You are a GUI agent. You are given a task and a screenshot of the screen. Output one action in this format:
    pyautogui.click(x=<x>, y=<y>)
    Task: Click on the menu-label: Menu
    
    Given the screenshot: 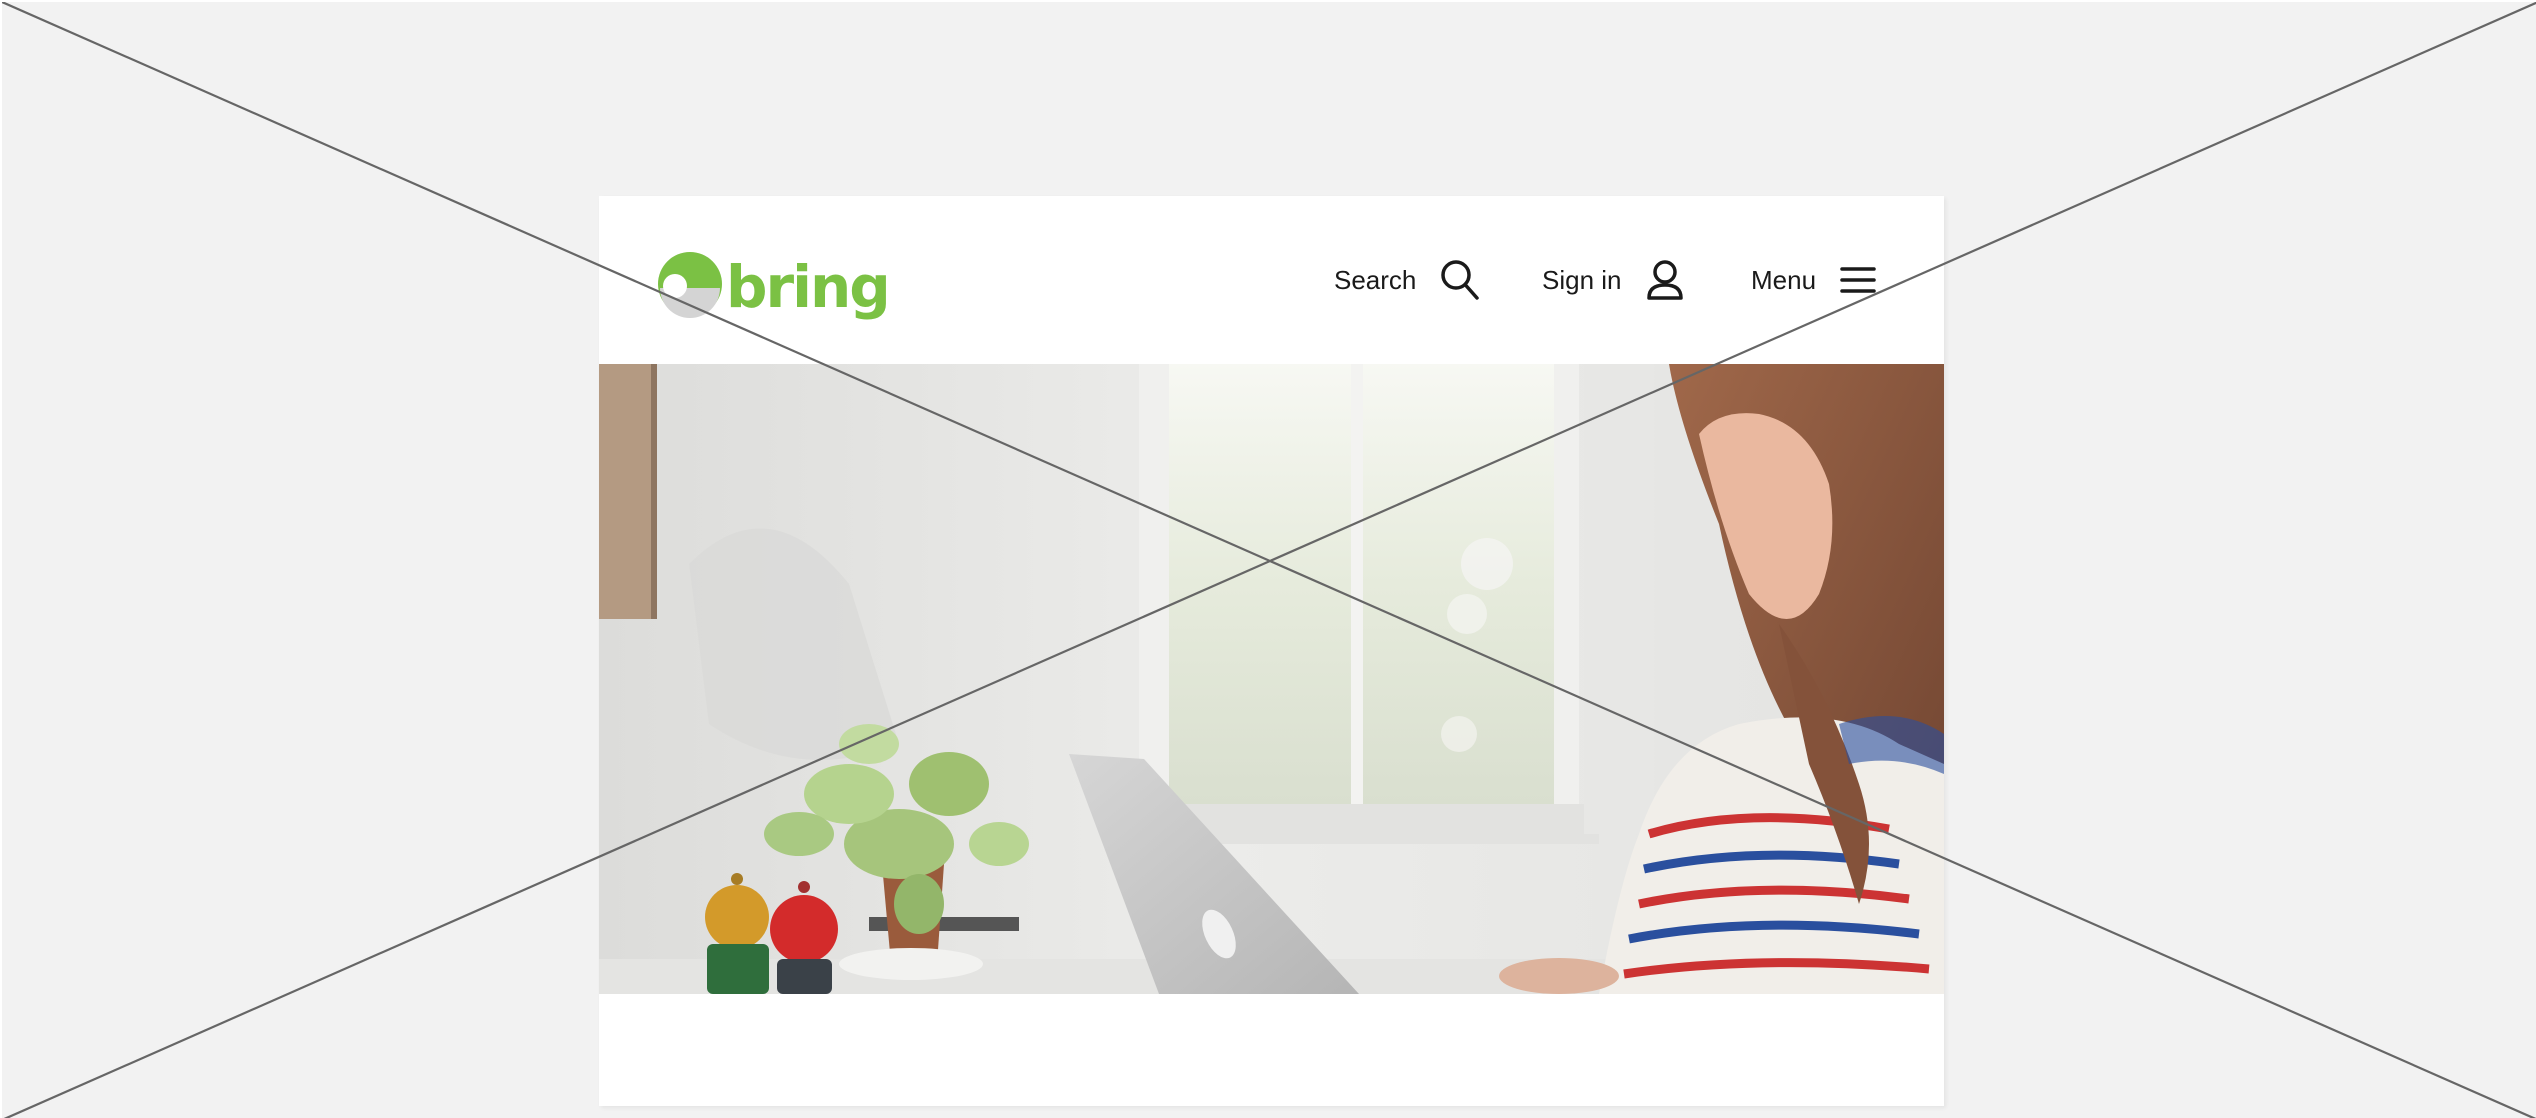 What is the action you would take?
    pyautogui.click(x=1784, y=280)
    